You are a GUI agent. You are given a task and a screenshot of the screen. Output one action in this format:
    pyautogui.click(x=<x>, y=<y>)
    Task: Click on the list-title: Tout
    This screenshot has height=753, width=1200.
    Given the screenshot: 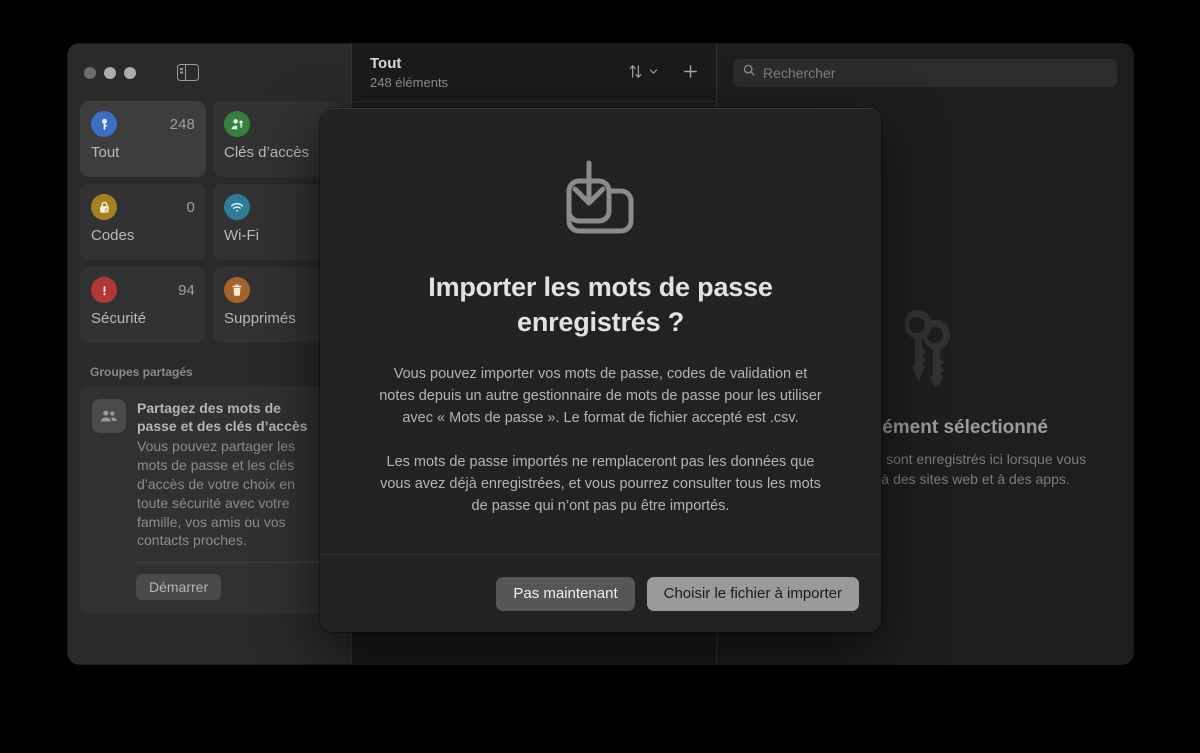 What is the action you would take?
    pyautogui.click(x=386, y=64)
    